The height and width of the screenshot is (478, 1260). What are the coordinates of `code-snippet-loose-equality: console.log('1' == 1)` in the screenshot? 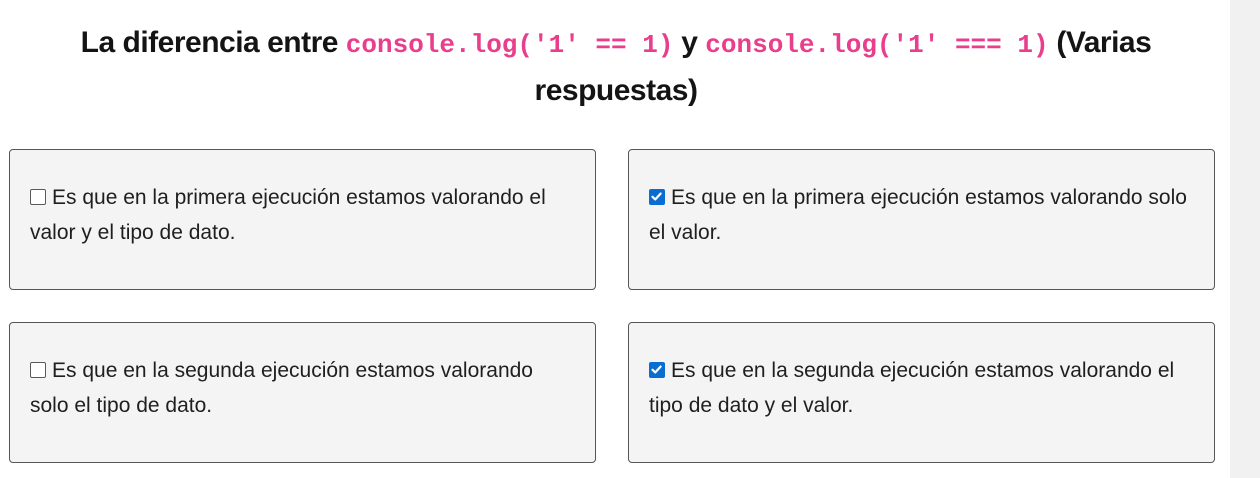 It's located at (509, 45).